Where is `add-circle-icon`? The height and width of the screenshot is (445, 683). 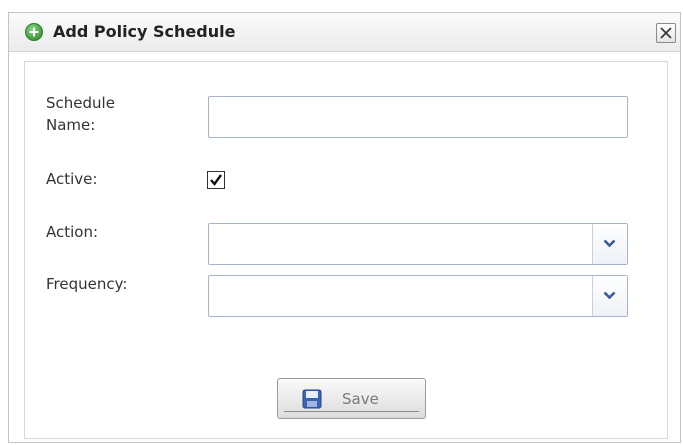 add-circle-icon is located at coordinates (34, 32).